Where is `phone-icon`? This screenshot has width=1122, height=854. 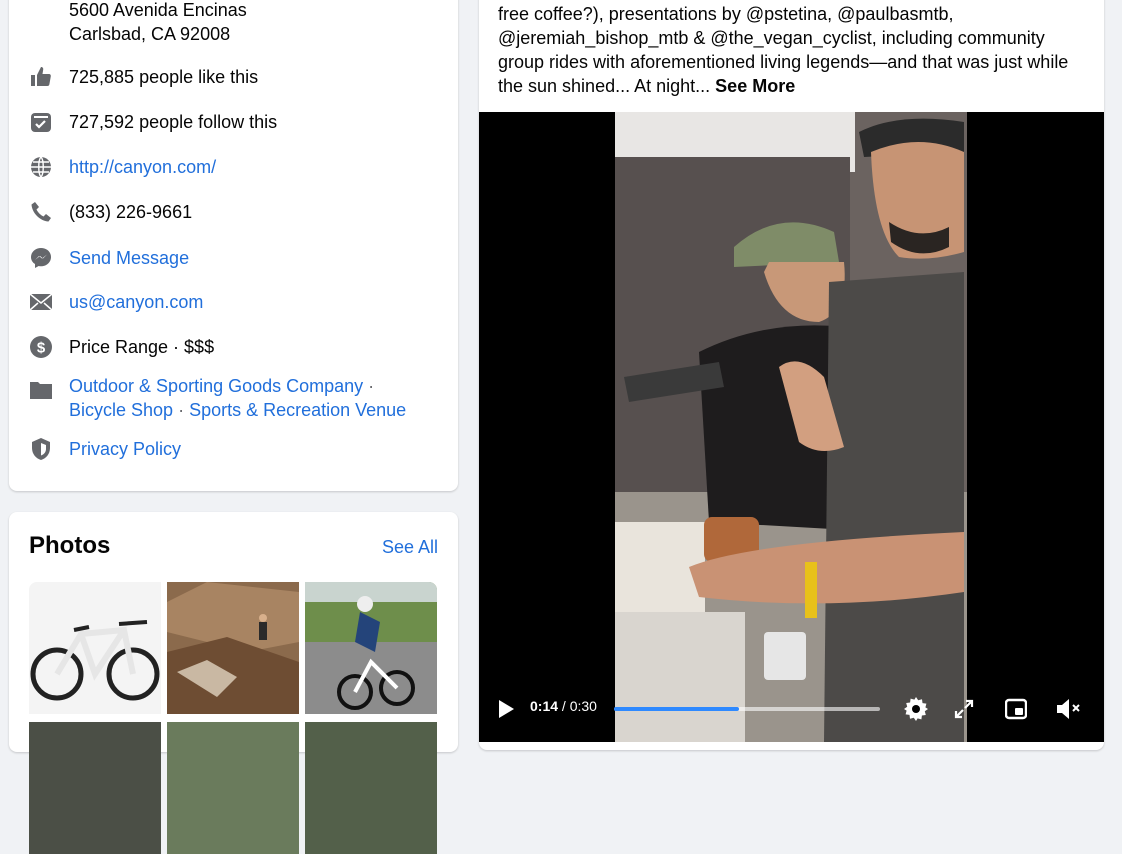 phone-icon is located at coordinates (41, 212).